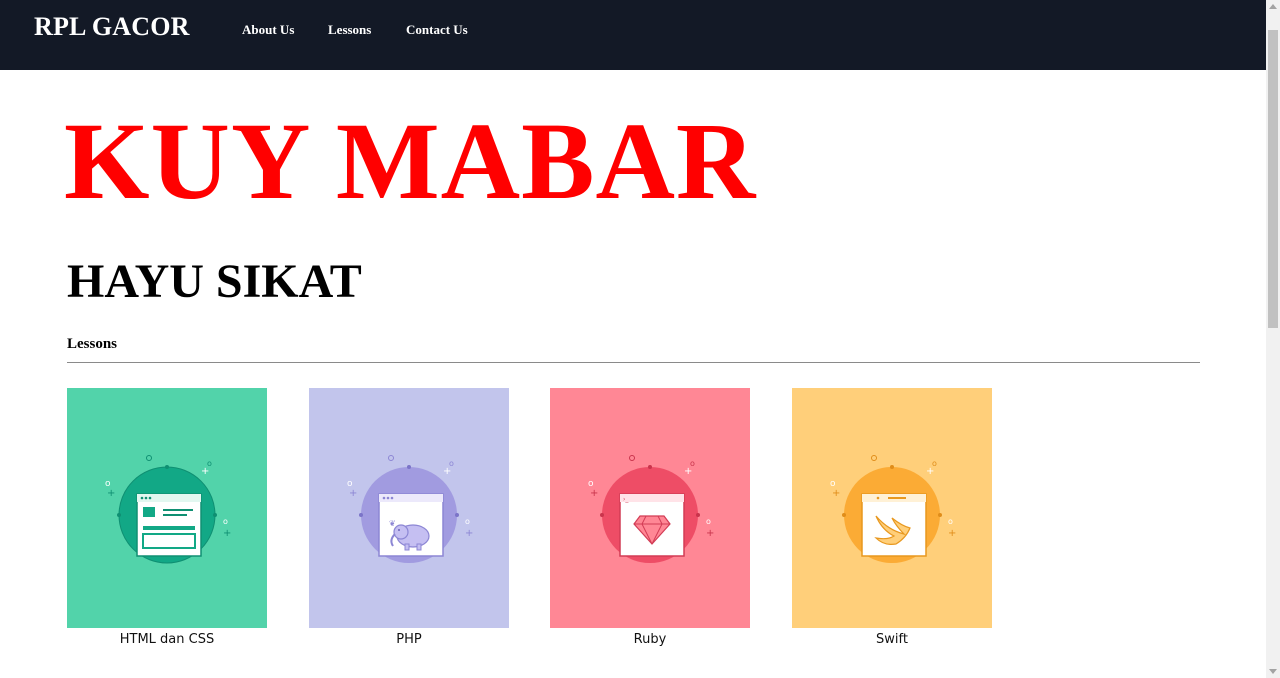 The image size is (1280, 678). Describe the element at coordinates (167, 639) in the screenshot. I see `lesson-card-label: HTML dan CSS` at that location.